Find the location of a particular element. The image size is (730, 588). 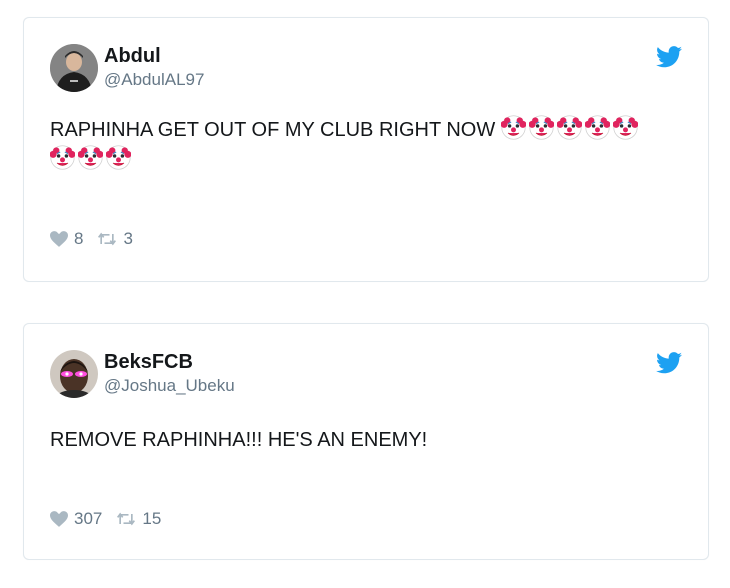

display-name: Abdul is located at coordinates (132, 56).